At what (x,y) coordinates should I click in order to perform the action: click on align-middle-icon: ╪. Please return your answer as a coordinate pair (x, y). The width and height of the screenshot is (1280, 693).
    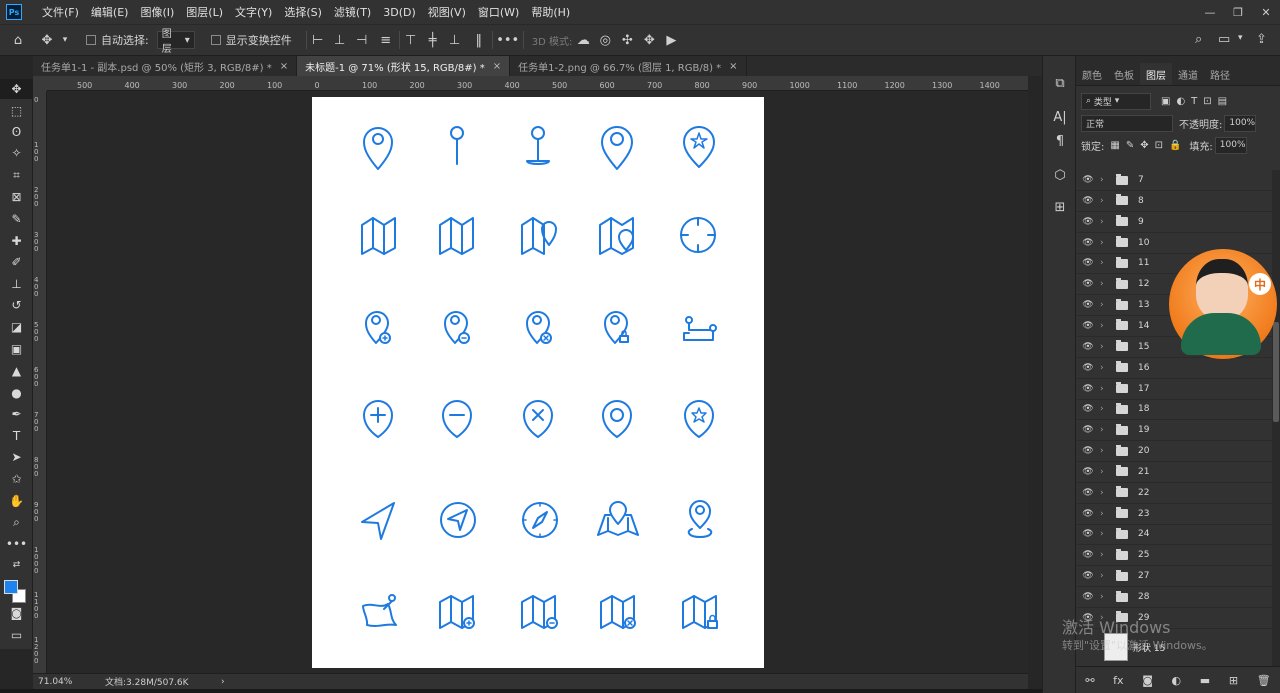
    Looking at the image, I should click on (433, 40).